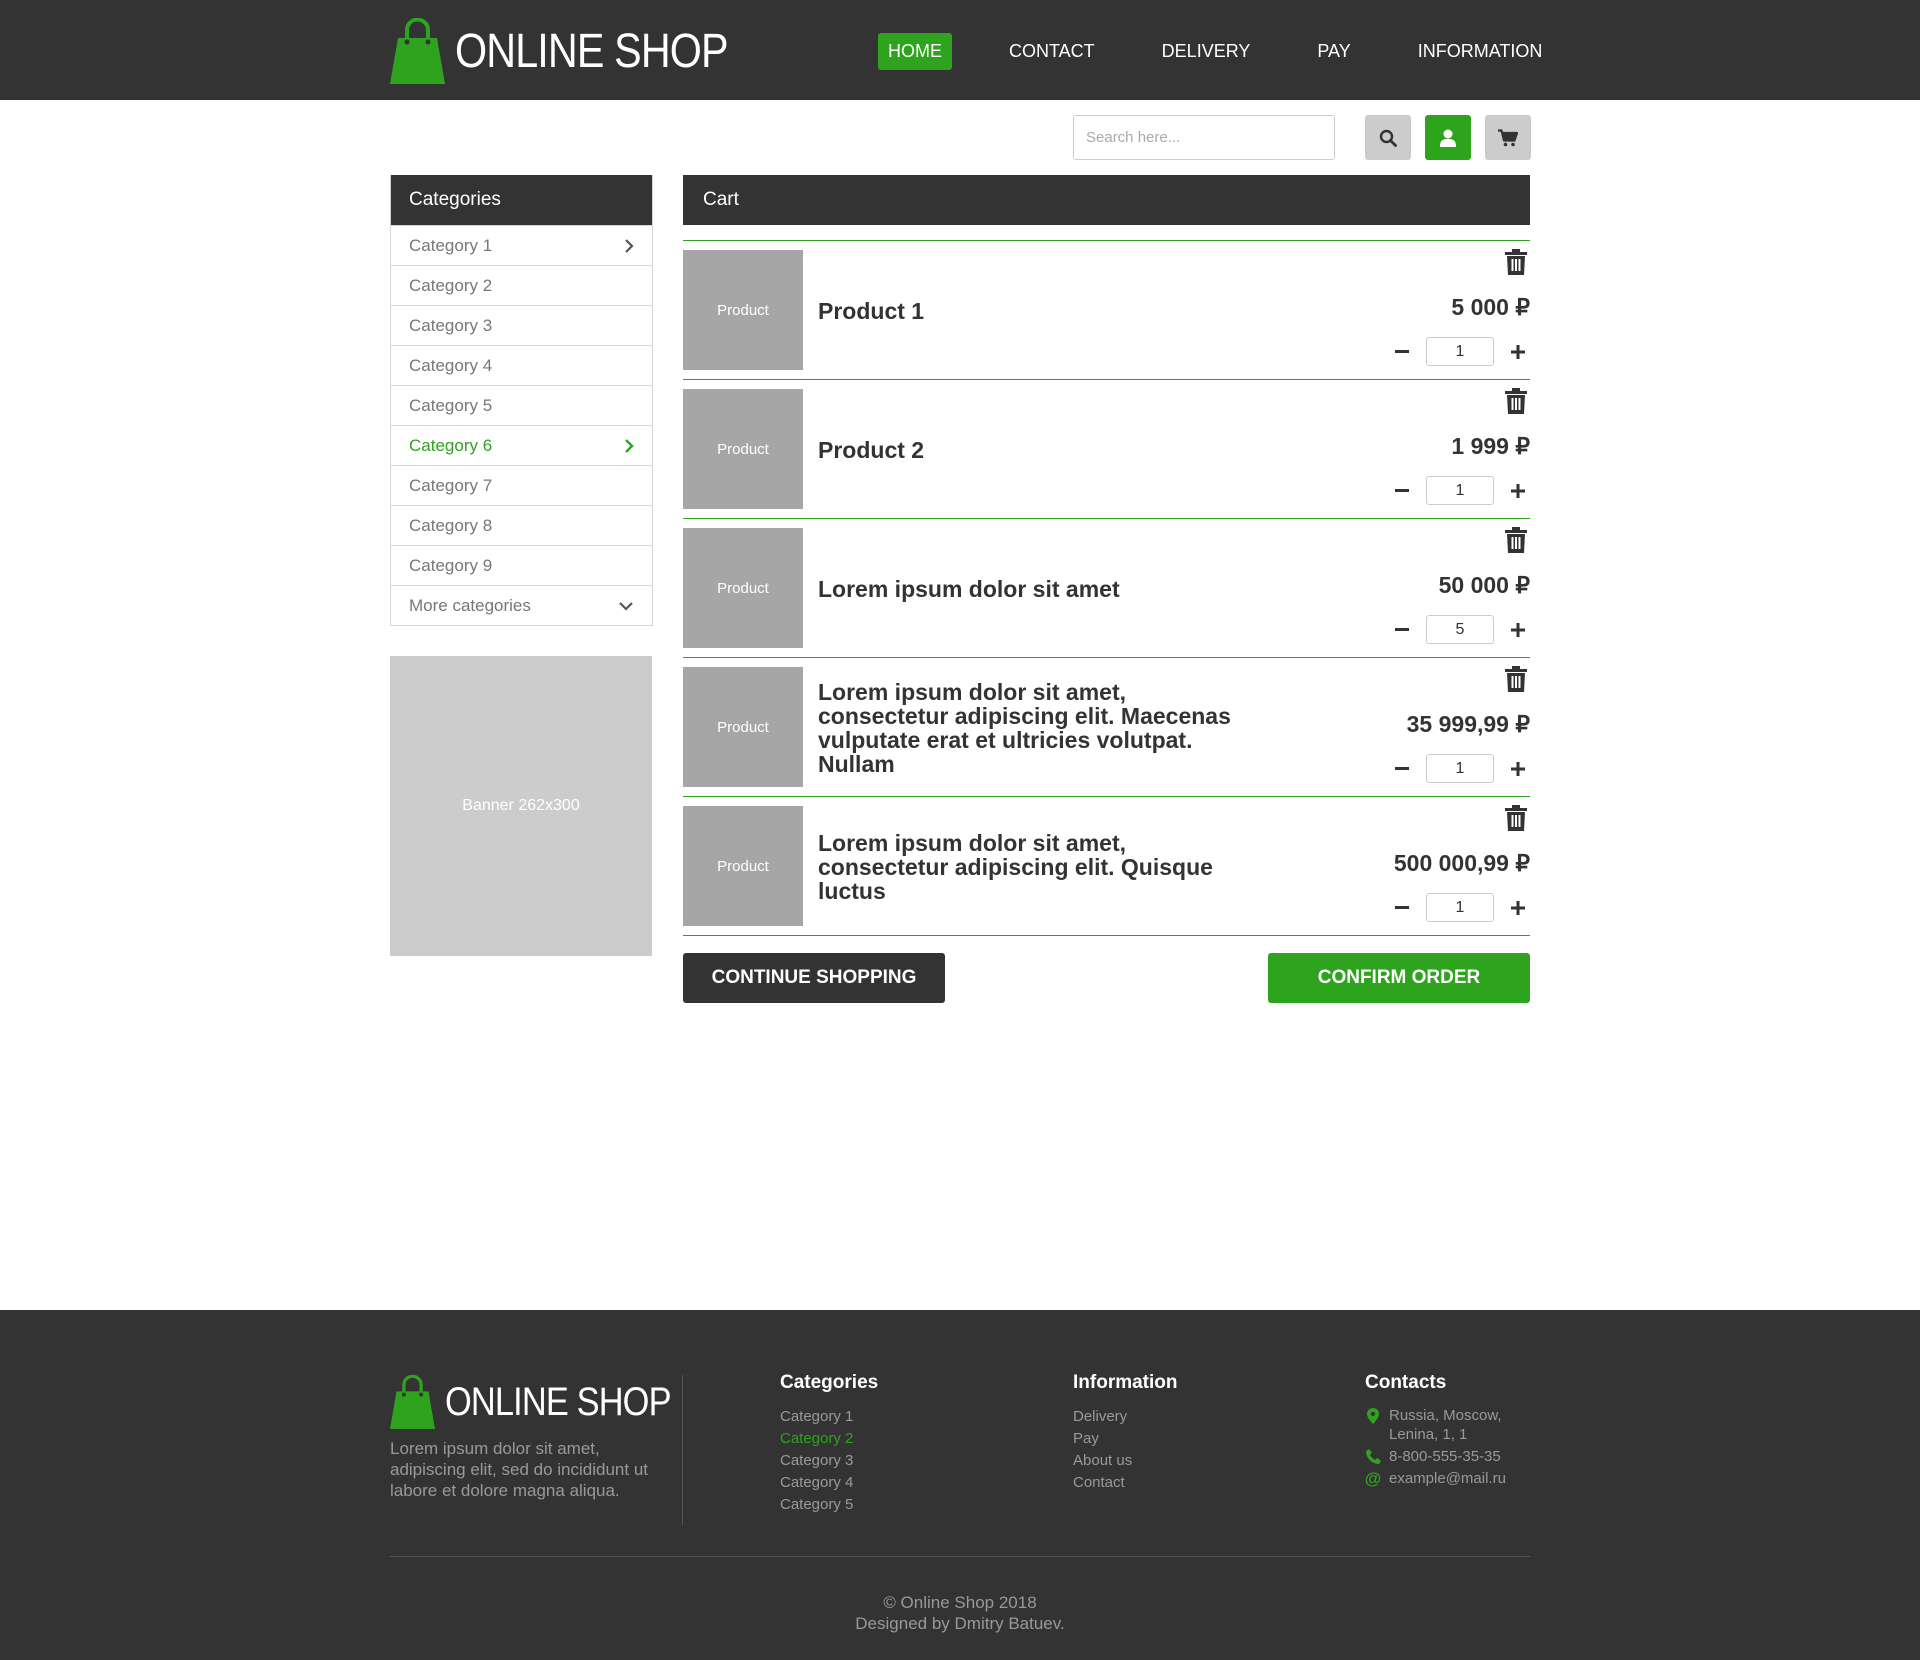  What do you see at coordinates (1033, 588) in the screenshot?
I see `product-name: Lorem ipsum dolor sit amet` at bounding box center [1033, 588].